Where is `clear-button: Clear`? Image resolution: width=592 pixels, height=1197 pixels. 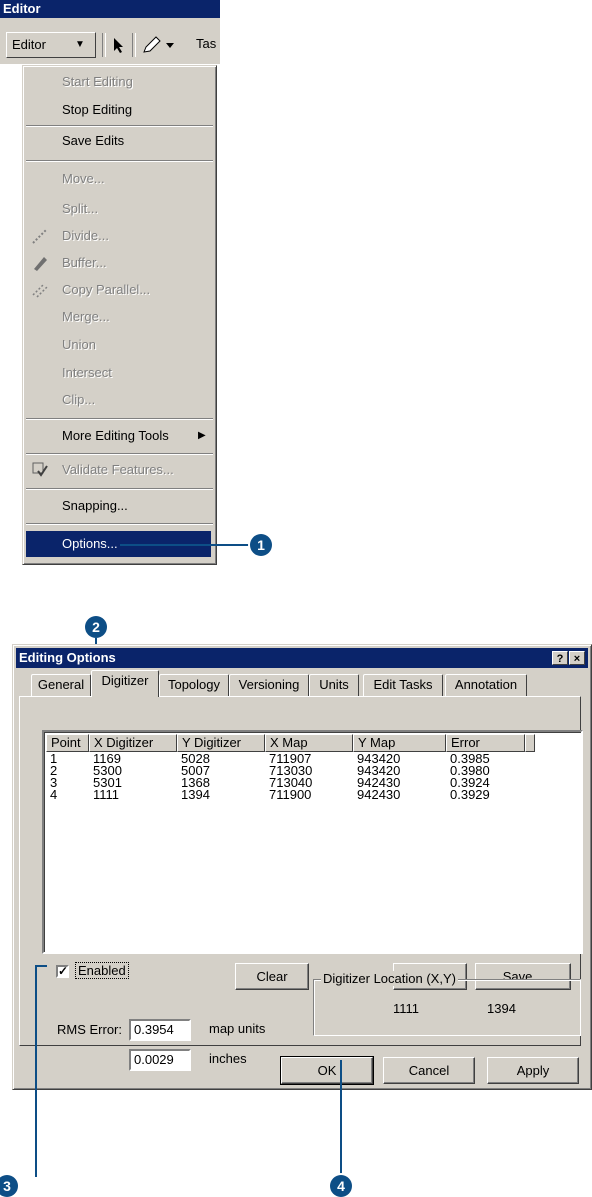
clear-button: Clear is located at coordinates (272, 976).